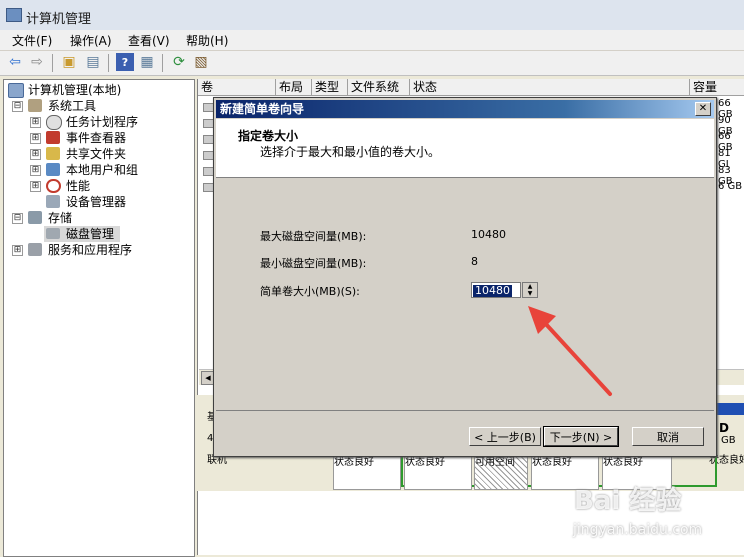 The width and height of the screenshot is (744, 557). What do you see at coordinates (313, 236) in the screenshot?
I see `max-space-label: 最大磁盘空间量(MB):` at bounding box center [313, 236].